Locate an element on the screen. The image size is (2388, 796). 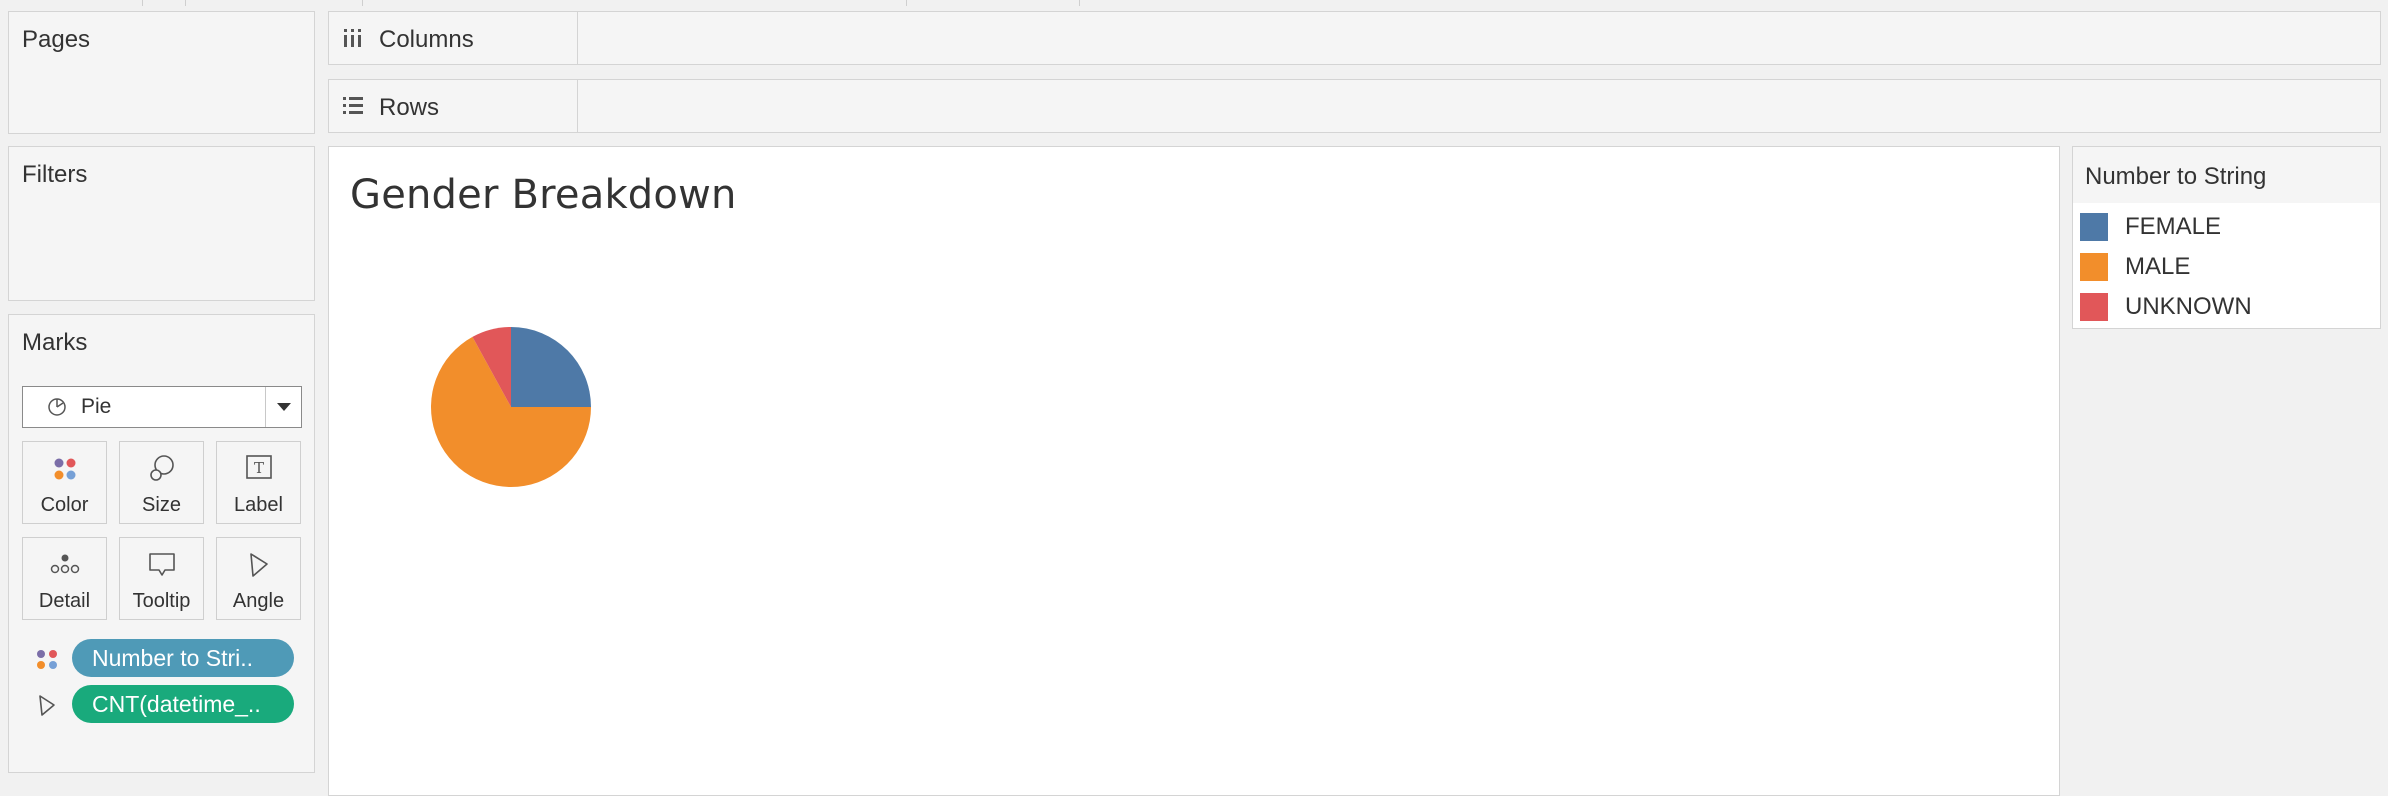
mark-type-dropdown: Pie is located at coordinates (162, 407).